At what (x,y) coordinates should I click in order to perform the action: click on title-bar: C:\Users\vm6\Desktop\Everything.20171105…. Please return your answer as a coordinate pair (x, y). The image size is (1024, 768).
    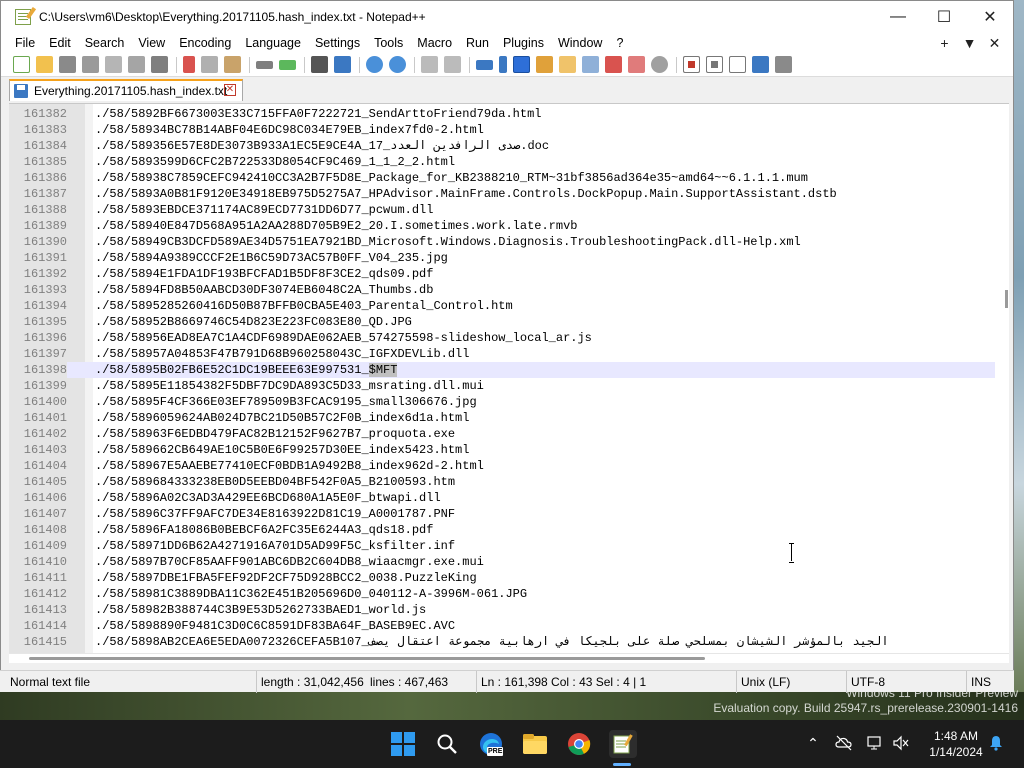
    Looking at the image, I should click on (507, 17).